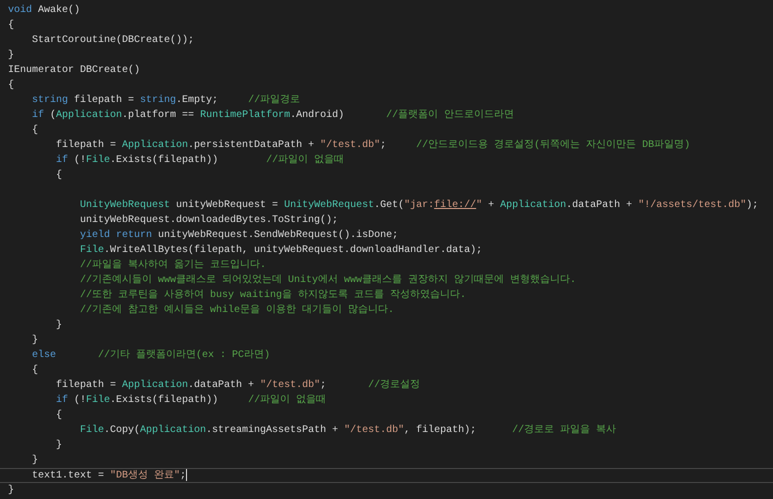 The image size is (773, 499). Describe the element at coordinates (419, 205) in the screenshot. I see `code-line: UnityWebRequest unityWebRequest = UnityWebRequest.Get("jar:file://" + Application.dataPath + "!/assets/test.db");` at that location.